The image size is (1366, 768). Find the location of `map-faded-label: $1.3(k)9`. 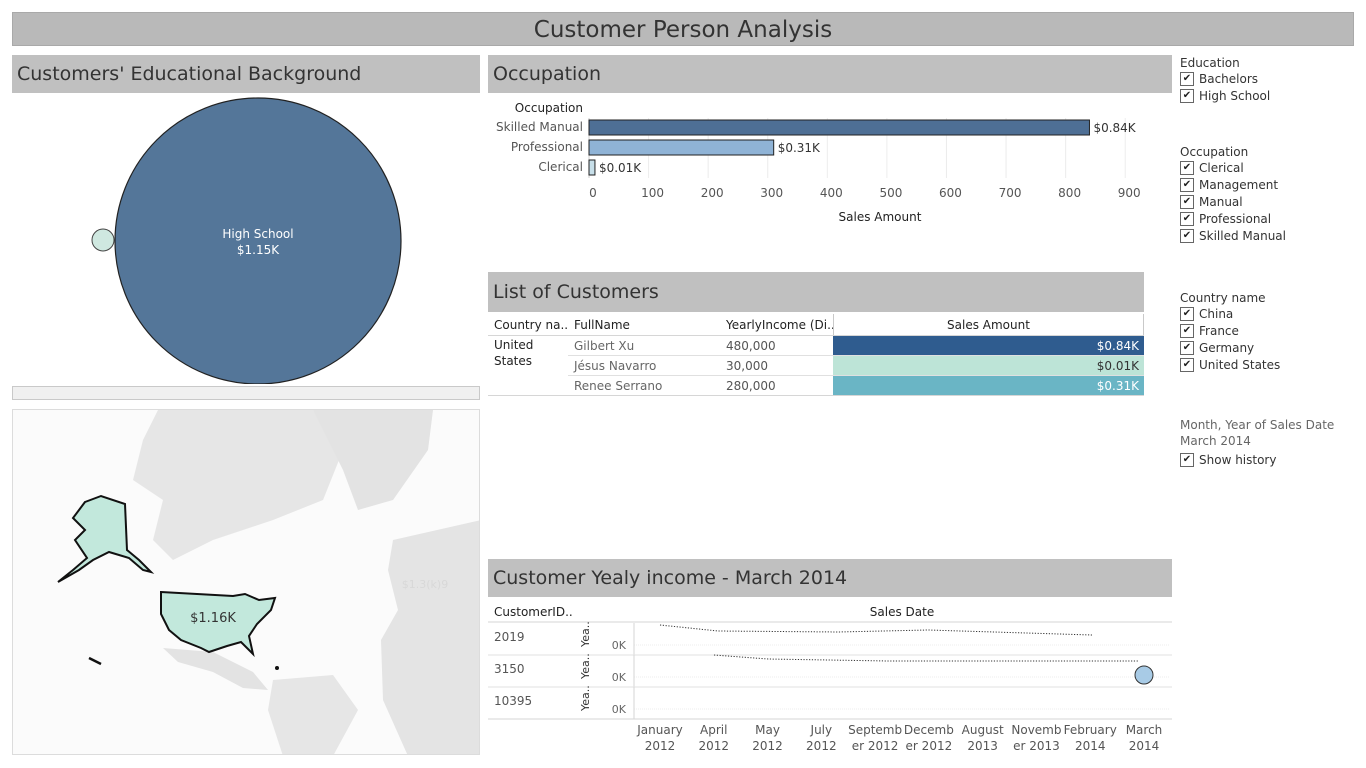

map-faded-label: $1.3(k)9 is located at coordinates (425, 584).